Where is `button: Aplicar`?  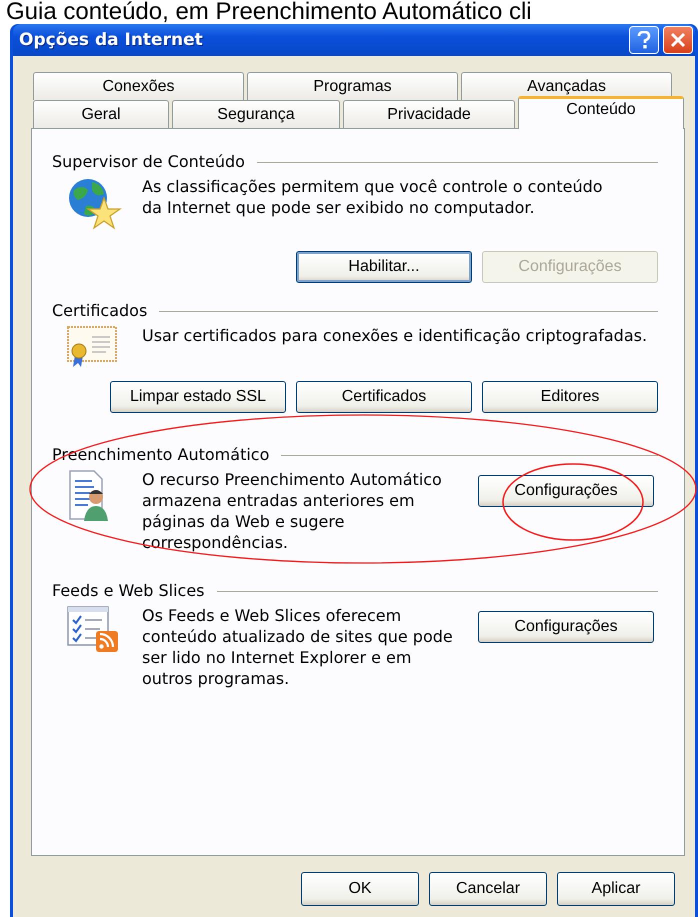
button: Aplicar is located at coordinates (616, 889).